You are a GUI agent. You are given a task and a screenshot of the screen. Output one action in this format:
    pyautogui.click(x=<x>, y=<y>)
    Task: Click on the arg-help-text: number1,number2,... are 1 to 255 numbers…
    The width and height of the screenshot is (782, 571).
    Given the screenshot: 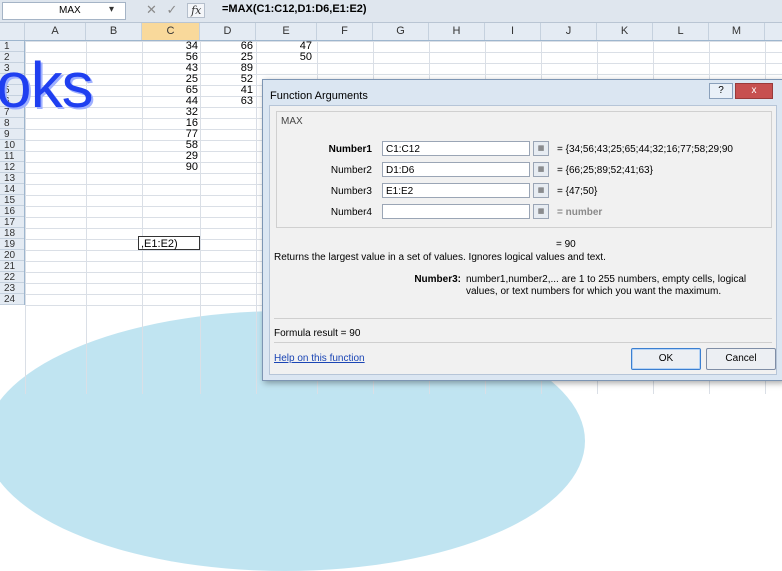 What is the action you would take?
    pyautogui.click(x=606, y=285)
    